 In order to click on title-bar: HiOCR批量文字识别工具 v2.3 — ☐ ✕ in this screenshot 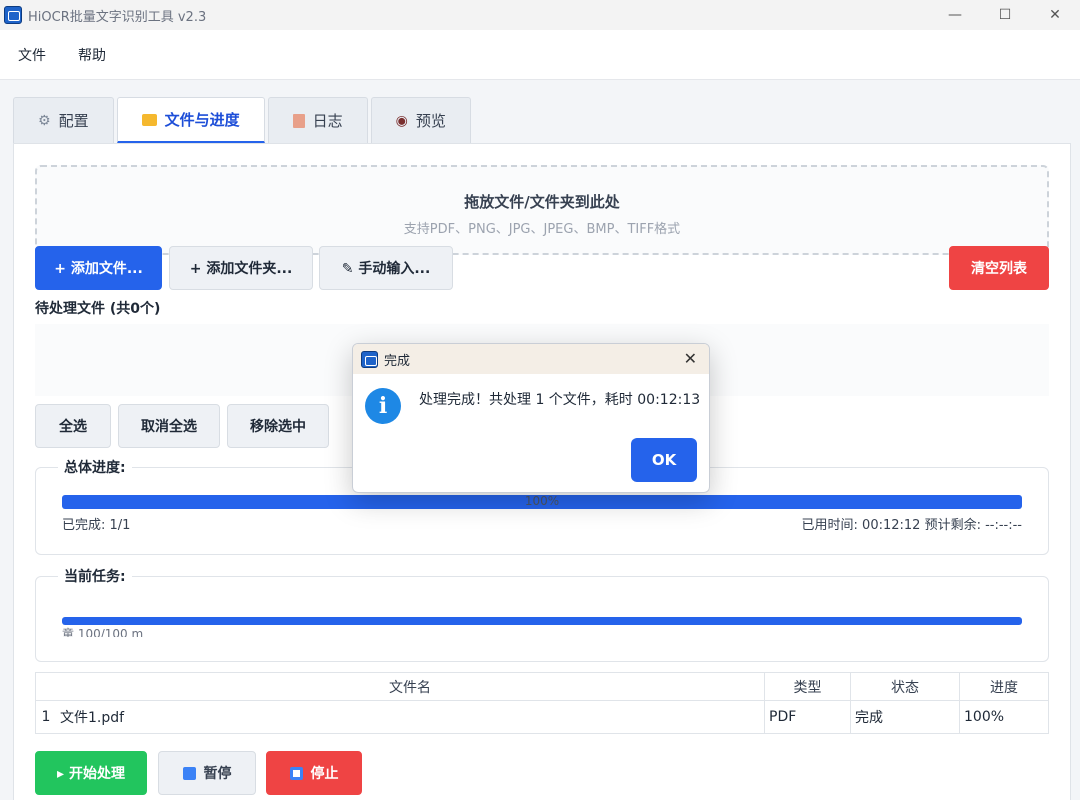, I will do `click(540, 15)`.